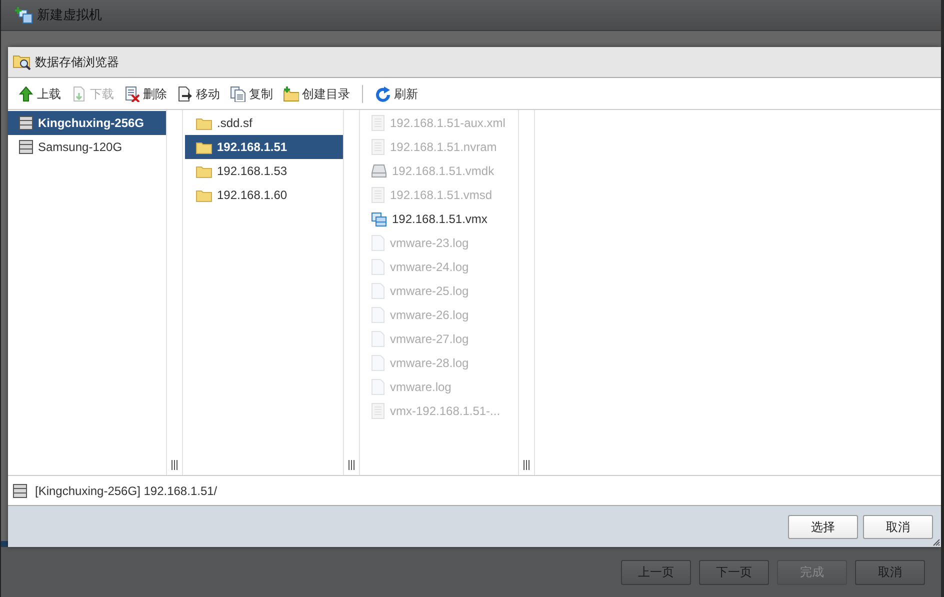  What do you see at coordinates (264, 147) in the screenshot?
I see `list-item: 192.168.1.51` at bounding box center [264, 147].